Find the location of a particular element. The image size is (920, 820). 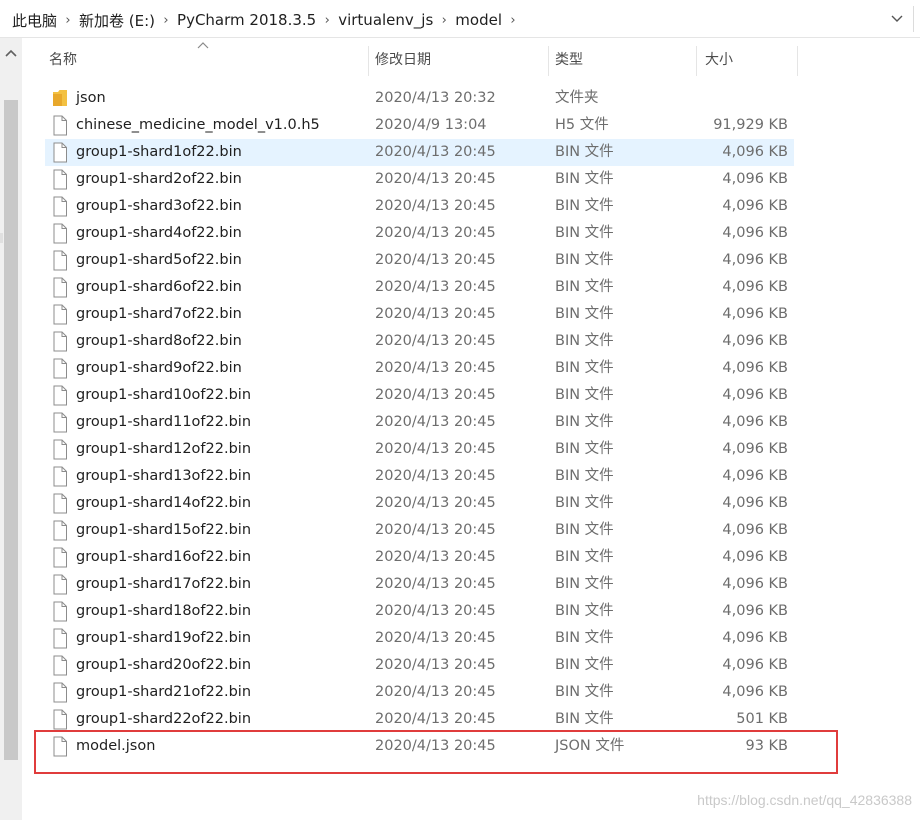

scrollbar-thumb is located at coordinates (11, 430).